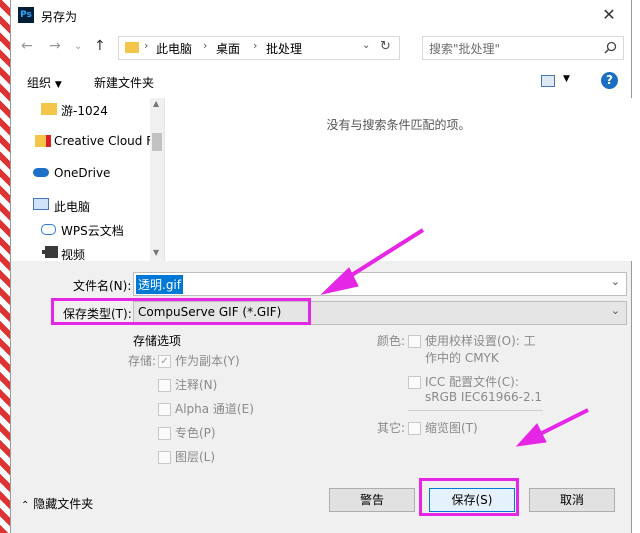 The image size is (640, 533). I want to click on up-arrow-icon: ↑, so click(100, 46).